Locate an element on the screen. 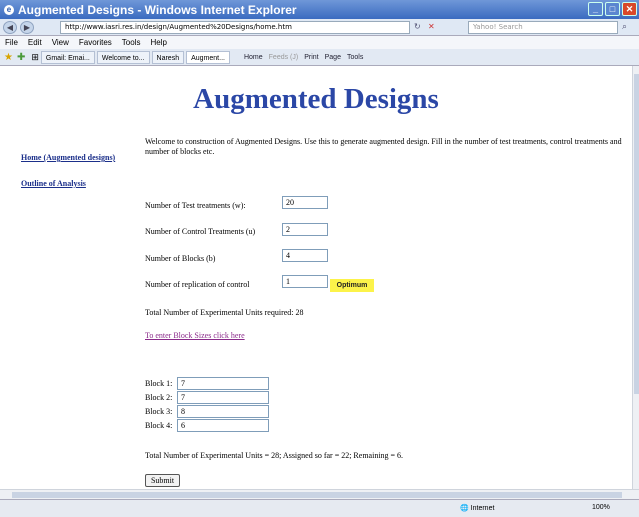  test-treatments-label: Number of Test treatments (w): is located at coordinates (195, 205).